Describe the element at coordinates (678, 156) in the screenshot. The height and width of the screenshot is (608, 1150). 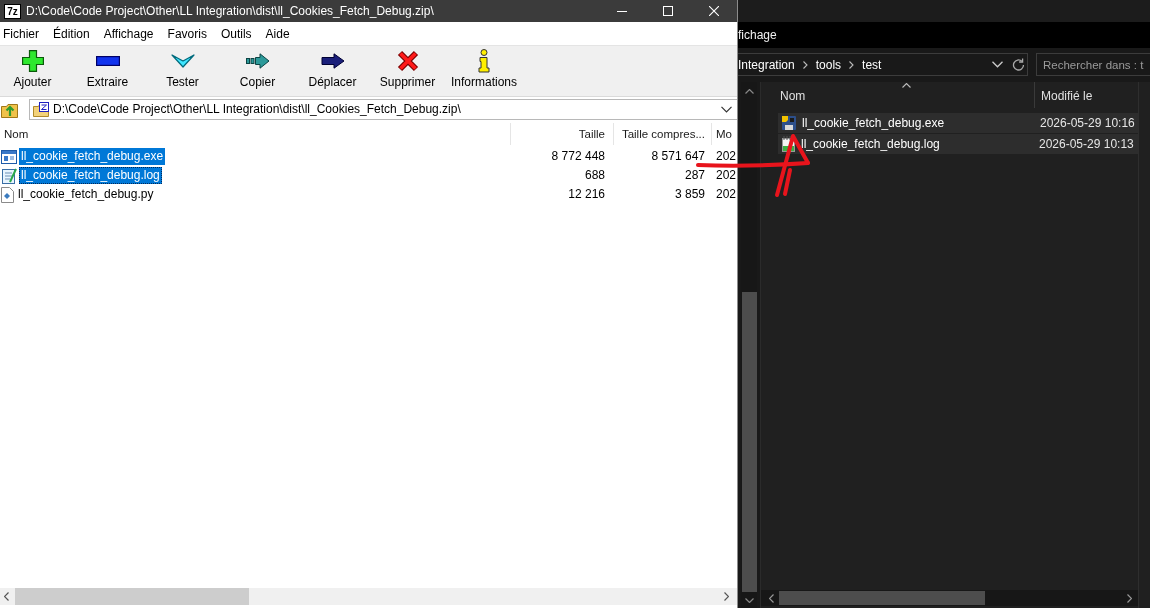
I see `table-cell-text: 8 571 647` at that location.